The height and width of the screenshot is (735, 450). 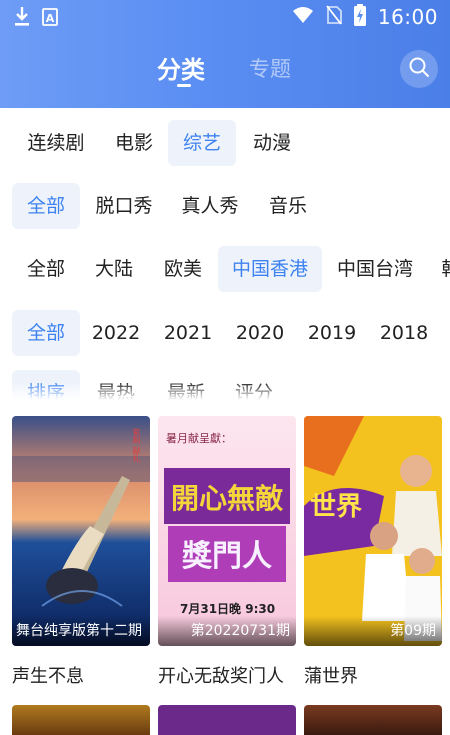 I want to click on chip-type-anime: 动漫, so click(x=272, y=143).